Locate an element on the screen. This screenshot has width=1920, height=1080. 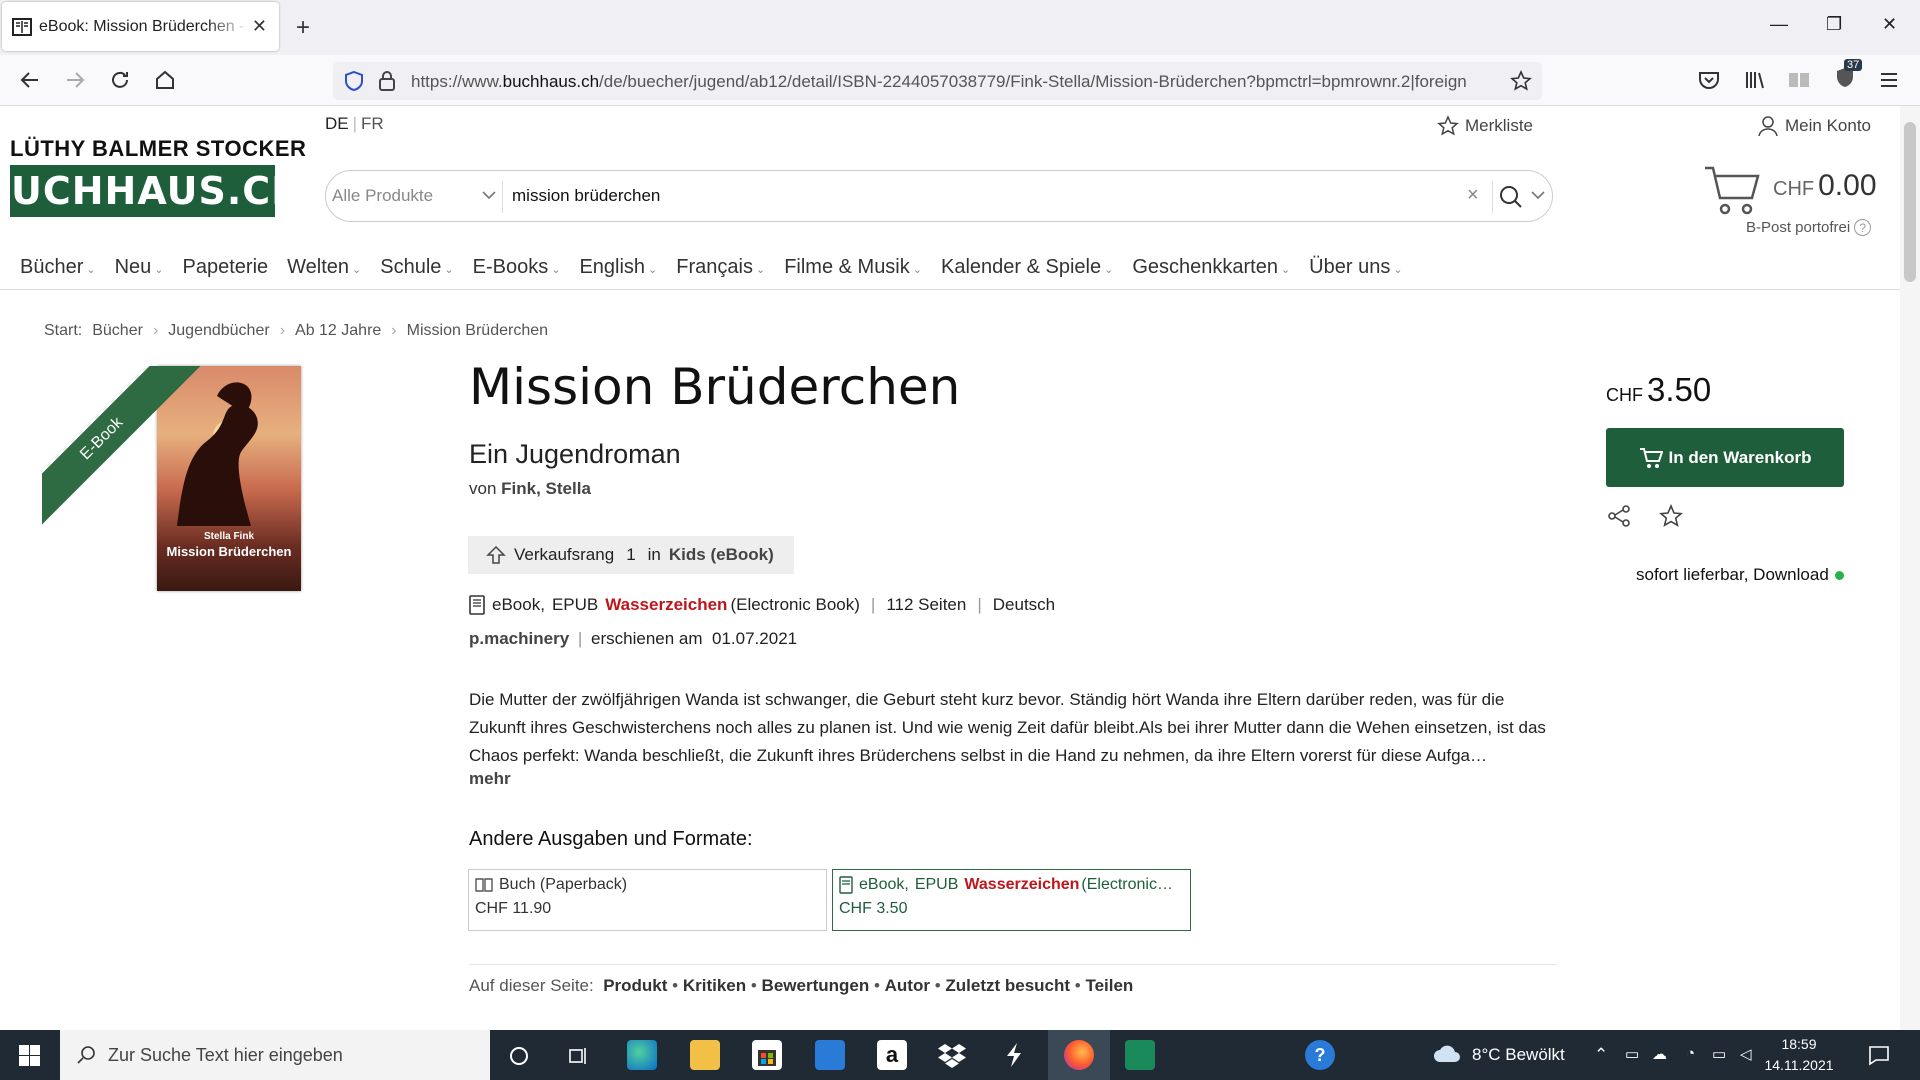
search-bar: Alle Produkte mission brüderchen × is located at coordinates (939, 196).